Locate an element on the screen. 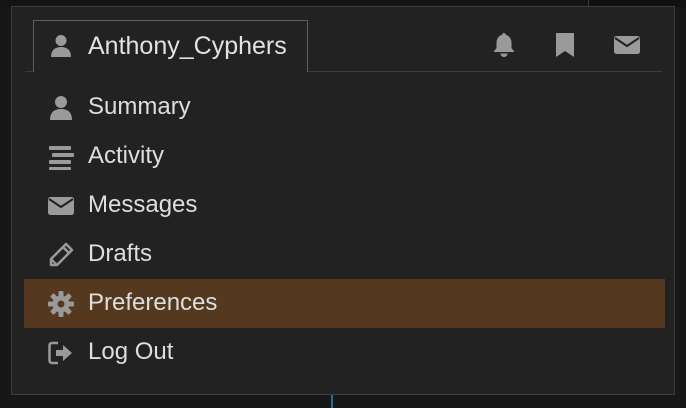 This screenshot has height=408, width=686. bell-icon is located at coordinates (504, 45).